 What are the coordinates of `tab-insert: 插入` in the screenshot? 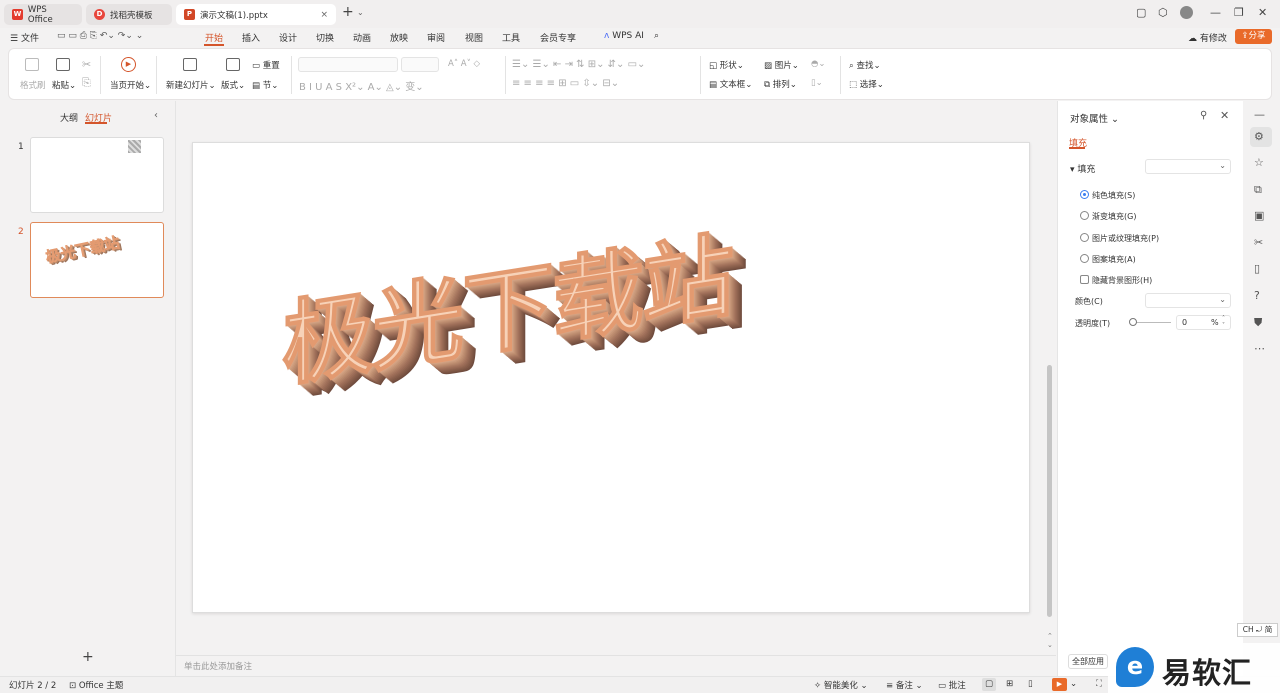 It's located at (251, 37).